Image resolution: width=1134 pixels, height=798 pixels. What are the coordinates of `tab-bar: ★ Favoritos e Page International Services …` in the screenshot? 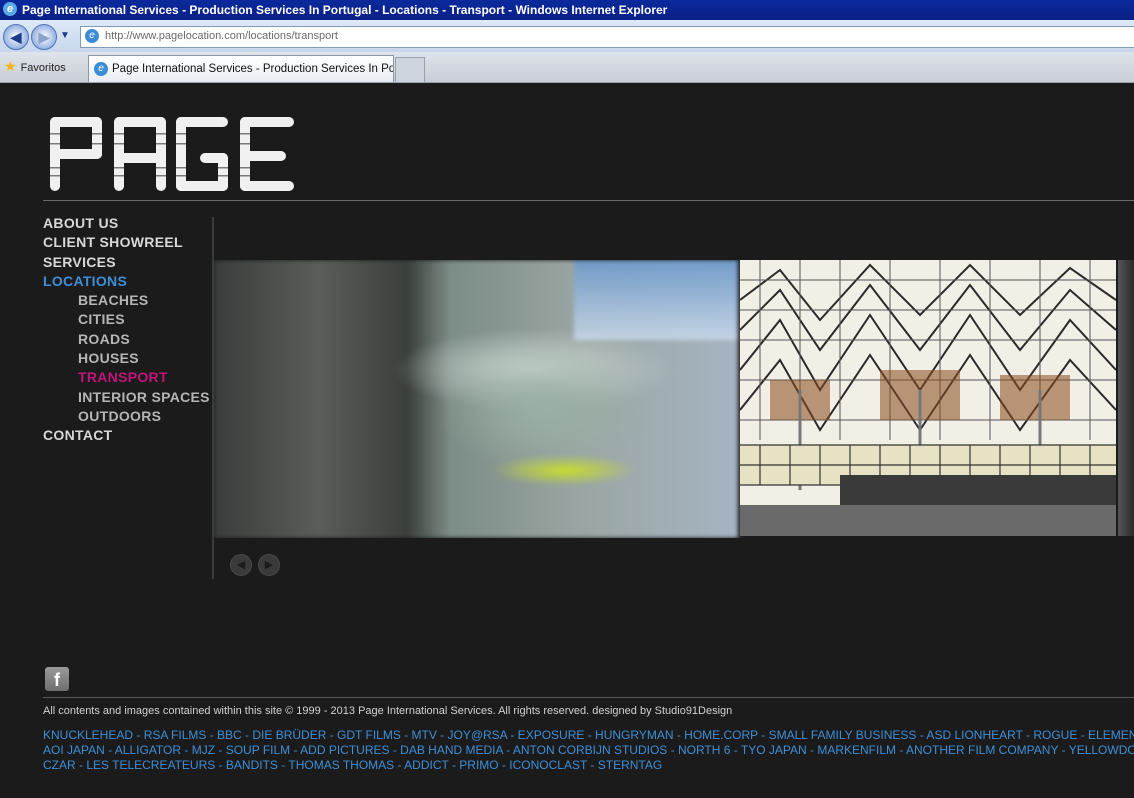 It's located at (567, 67).